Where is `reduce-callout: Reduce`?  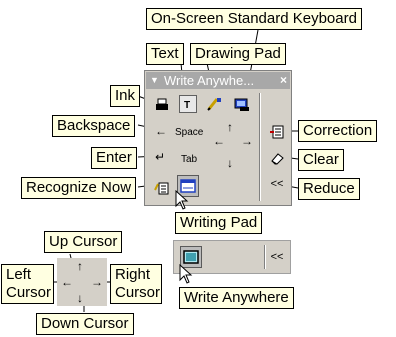
reduce-callout: Reduce is located at coordinates (329, 189).